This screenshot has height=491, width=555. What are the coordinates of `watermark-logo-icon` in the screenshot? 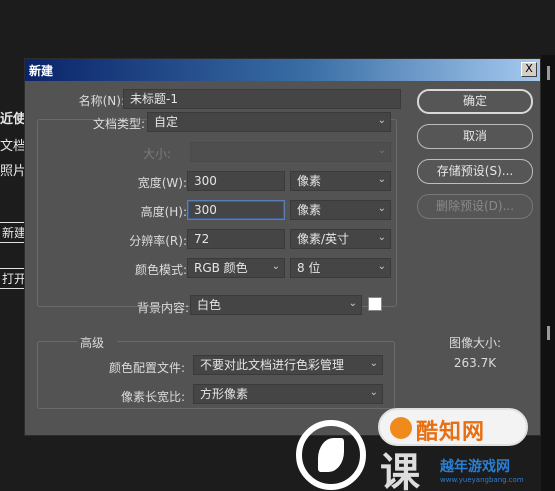 It's located at (401, 428).